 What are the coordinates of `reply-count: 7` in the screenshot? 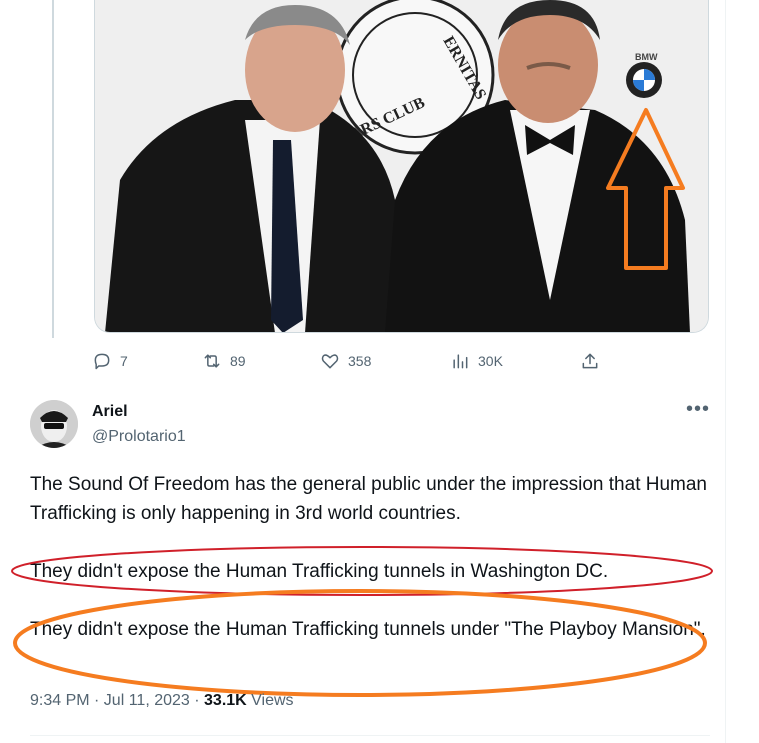 It's located at (124, 361).